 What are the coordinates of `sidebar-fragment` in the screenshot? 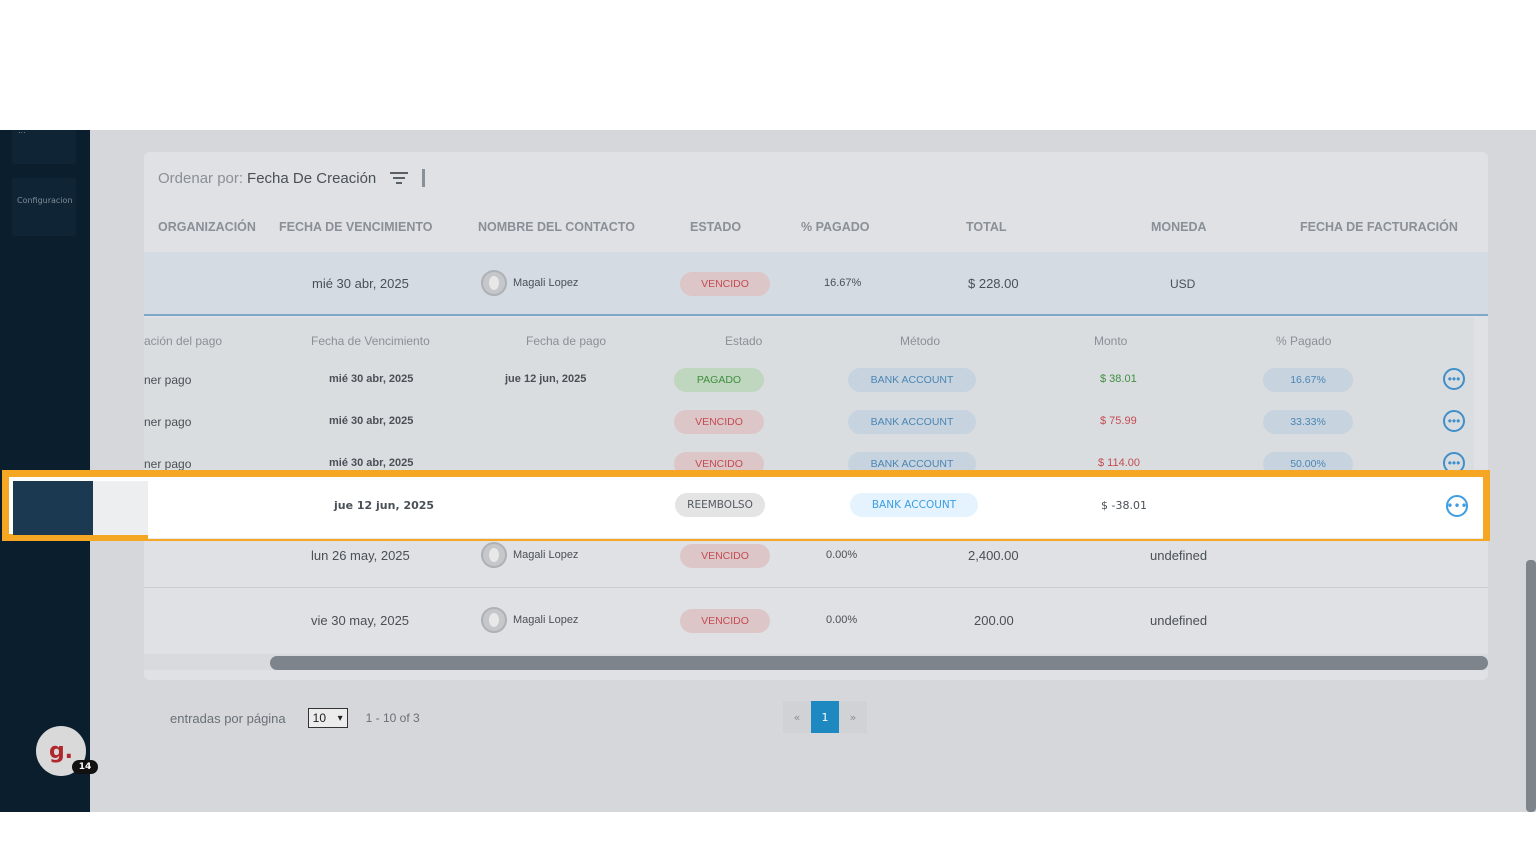 It's located at (53, 508).